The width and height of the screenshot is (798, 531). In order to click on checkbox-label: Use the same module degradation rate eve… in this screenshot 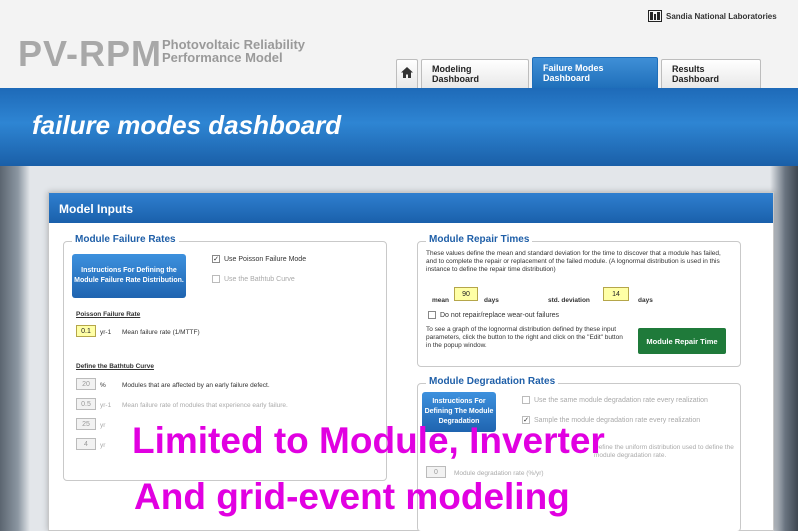, I will do `click(621, 400)`.